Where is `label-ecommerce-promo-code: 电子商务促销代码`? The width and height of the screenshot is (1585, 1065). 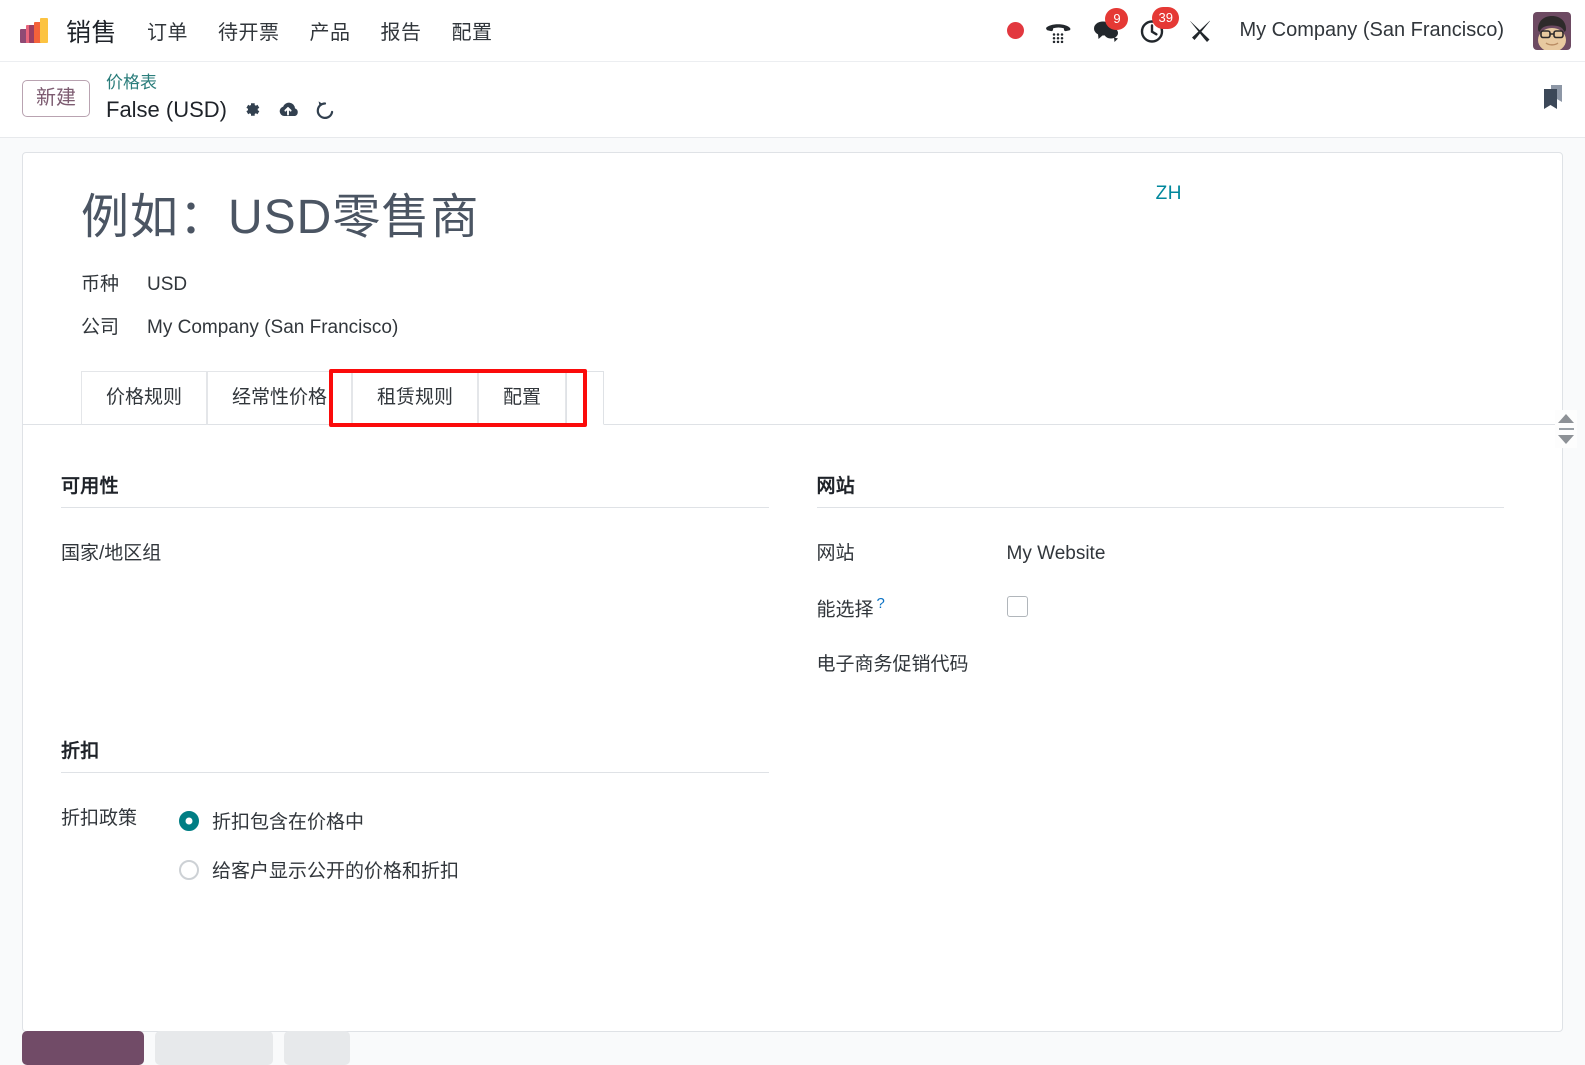
label-ecommerce-promo-code: 电子商务促销代码 is located at coordinates (893, 665).